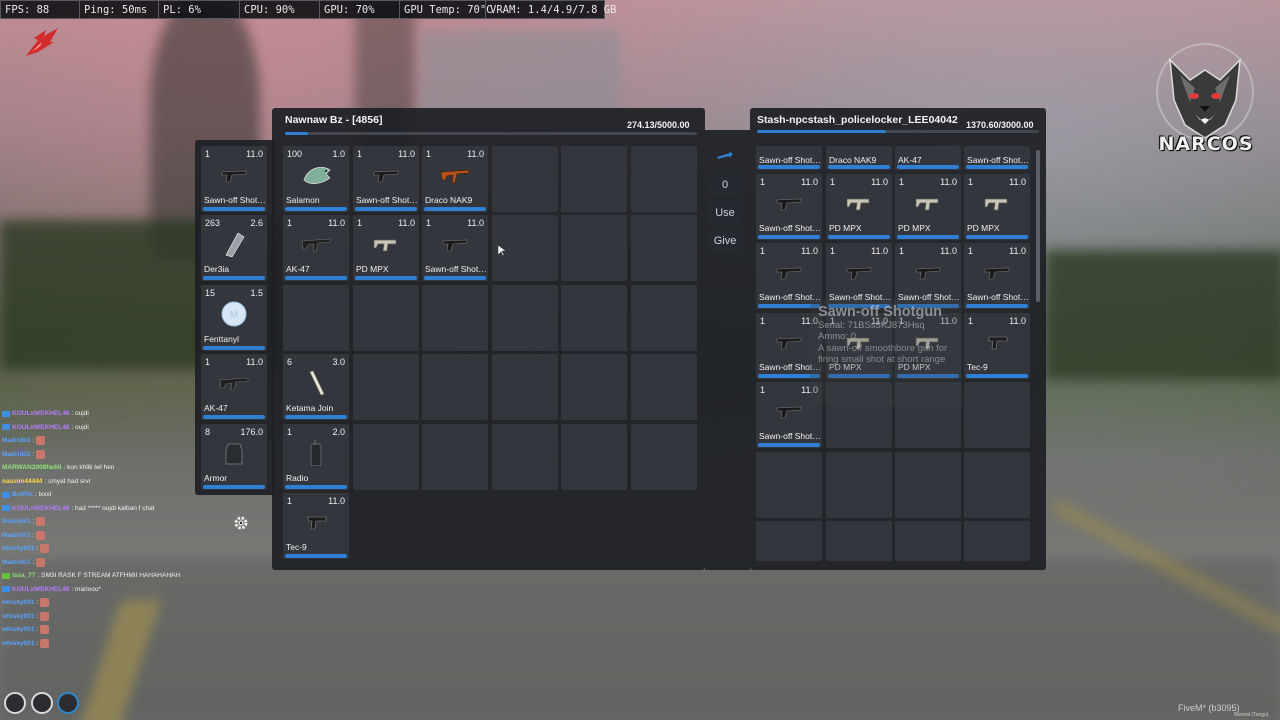 The height and width of the screenshot is (720, 1280). I want to click on inventory-slot-filled: 6 3.0 Ketama Join, so click(316, 387).